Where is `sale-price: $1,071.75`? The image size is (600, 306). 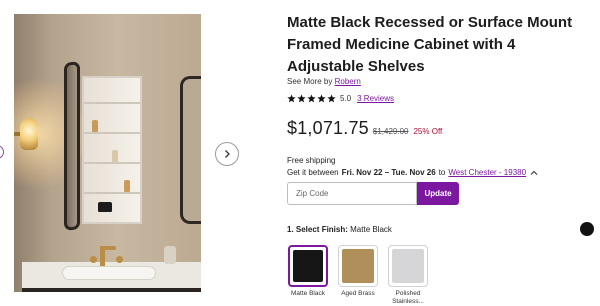 sale-price: $1,071.75 is located at coordinates (328, 128).